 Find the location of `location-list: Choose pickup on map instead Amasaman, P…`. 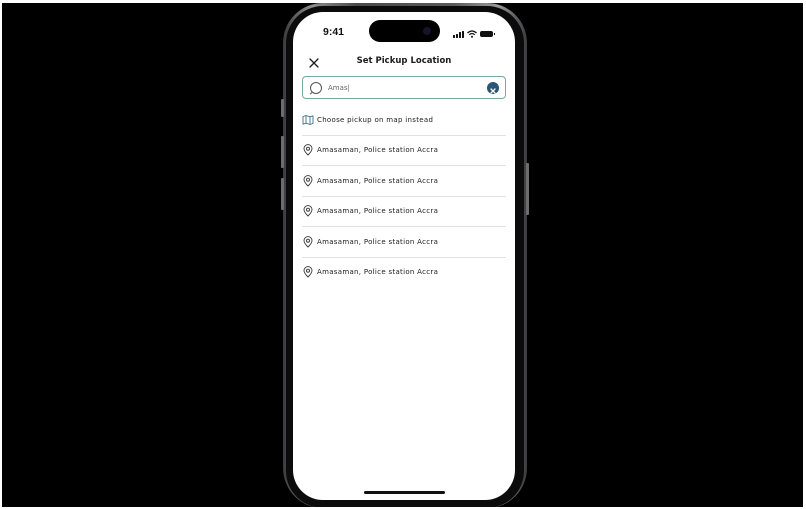

location-list: Choose pickup on map instead Amasaman, P… is located at coordinates (404, 196).